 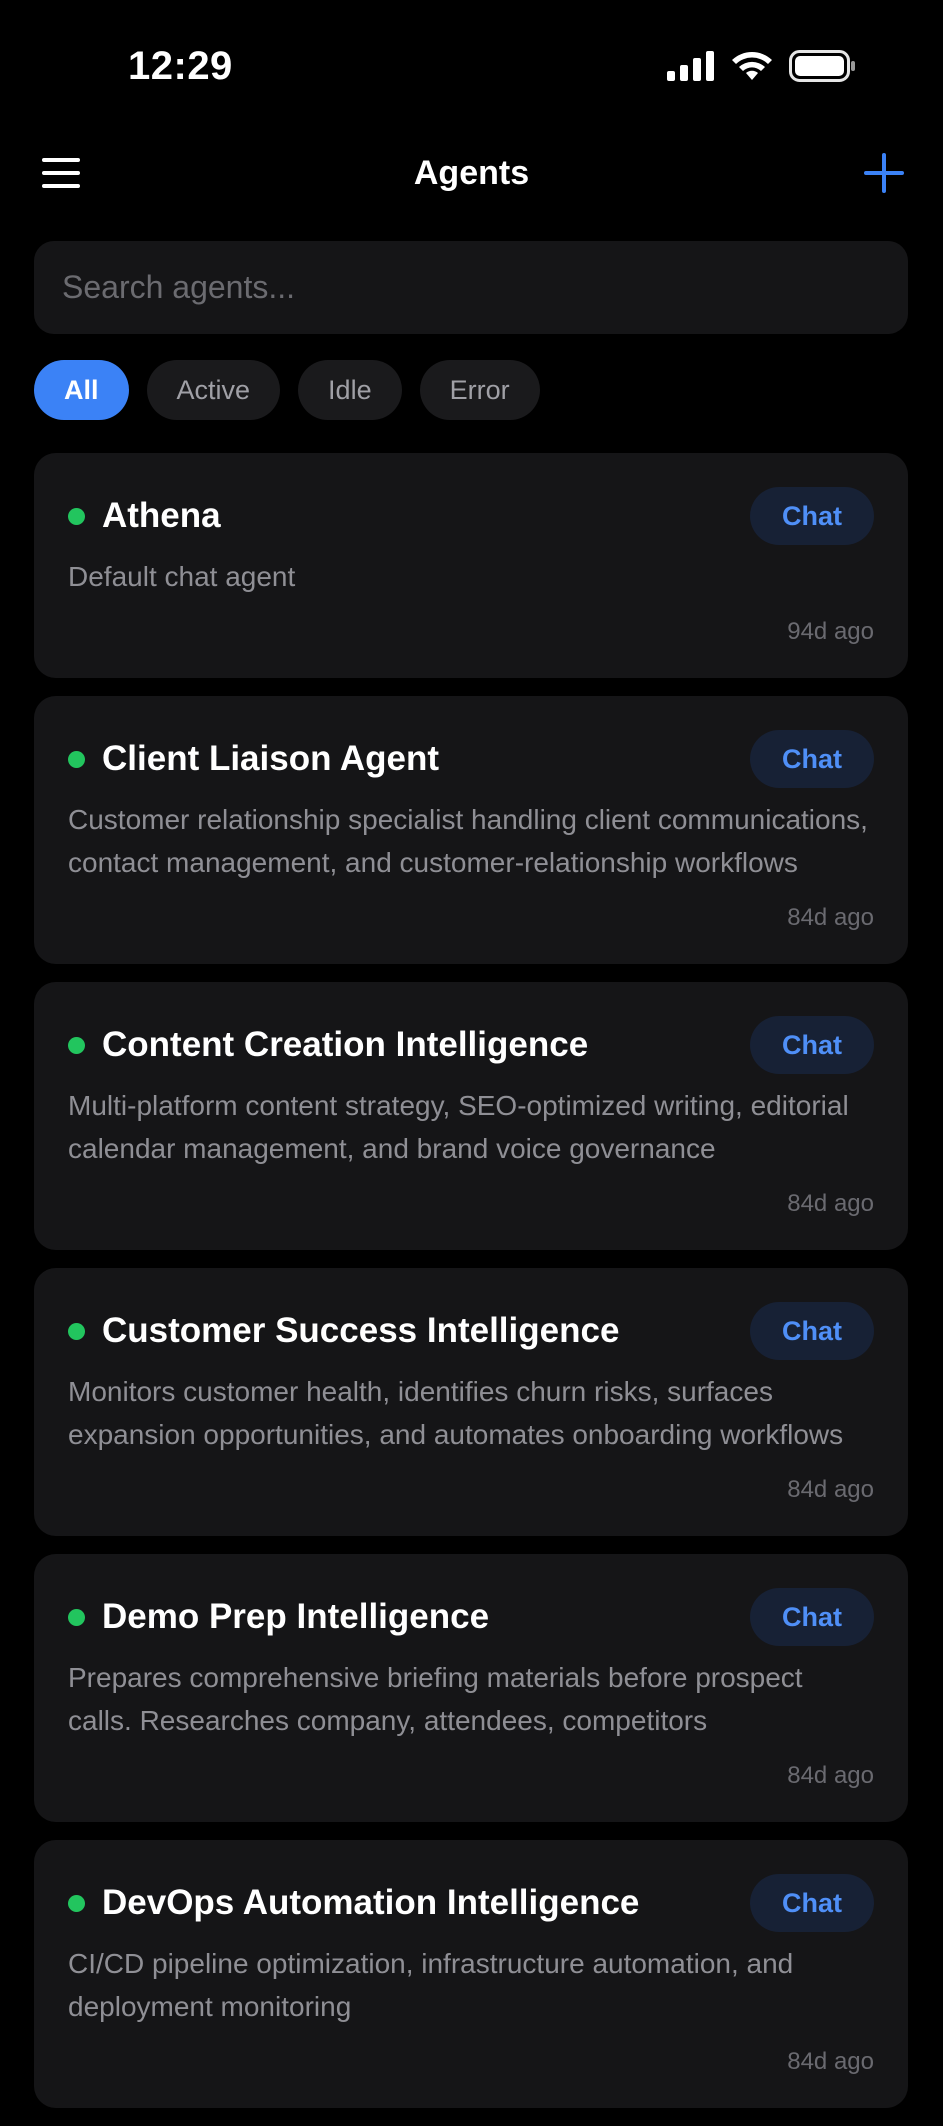 What do you see at coordinates (479, 390) in the screenshot?
I see `filter-error: Error` at bounding box center [479, 390].